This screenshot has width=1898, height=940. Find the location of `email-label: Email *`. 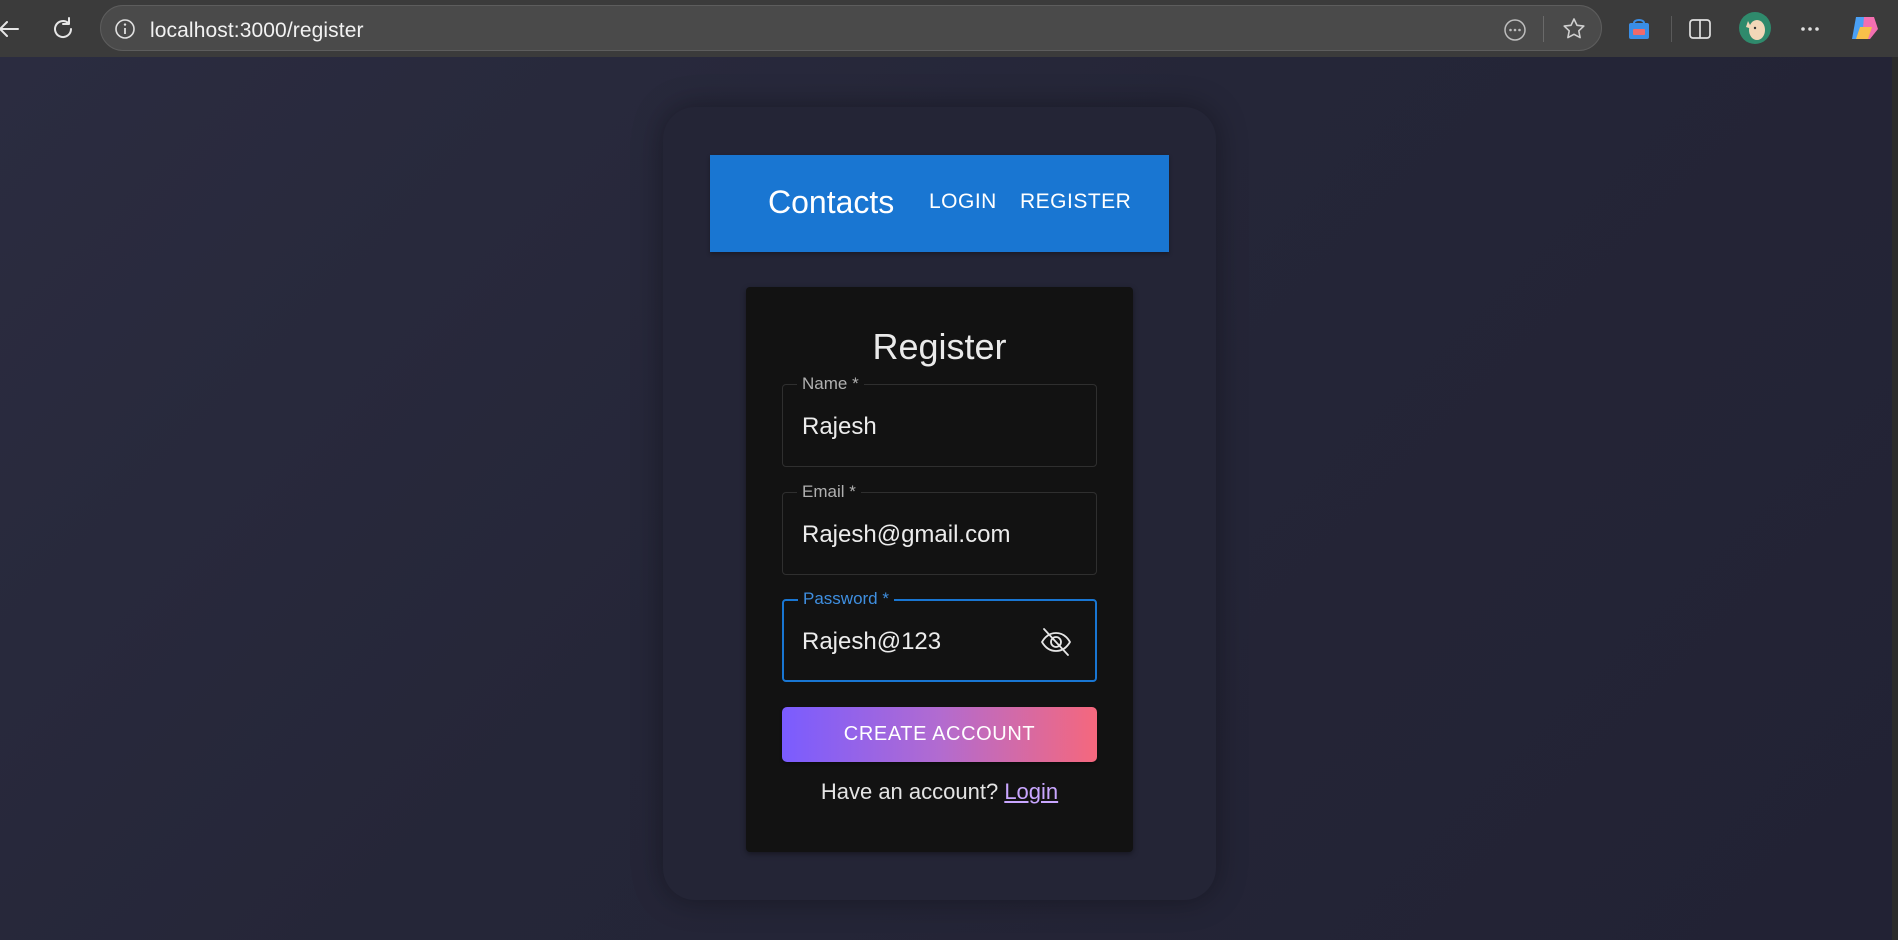

email-label: Email * is located at coordinates (829, 492).